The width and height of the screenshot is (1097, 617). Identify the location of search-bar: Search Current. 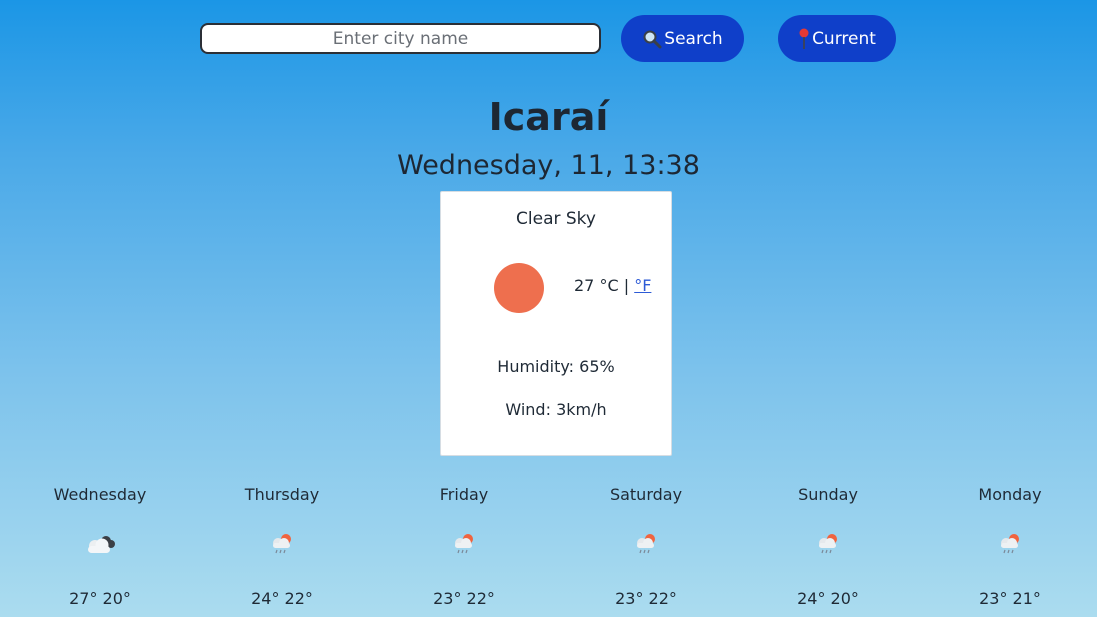
(548, 38).